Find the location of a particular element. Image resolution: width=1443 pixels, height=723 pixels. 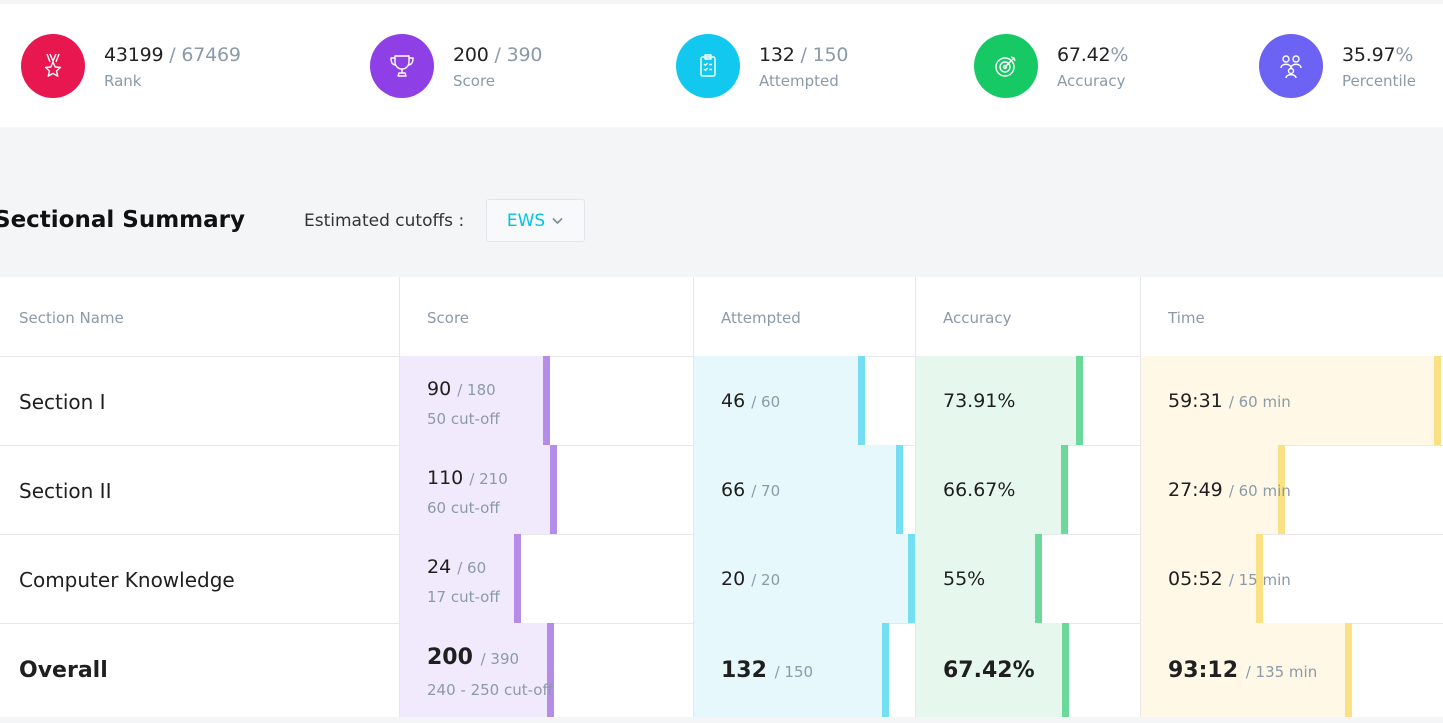

score-cutoff: 240 - 250 cut-off is located at coordinates (490, 690).